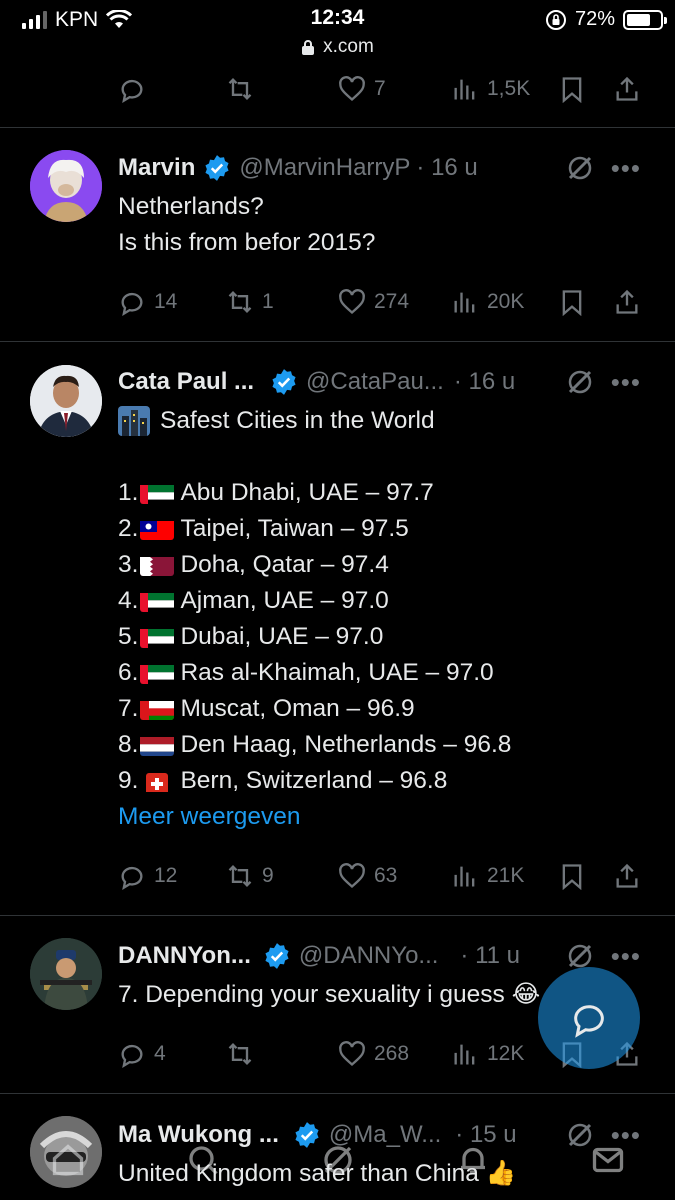 This screenshot has width=675, height=1200. What do you see at coordinates (268, 875) in the screenshot?
I see `retweet-count: 9` at bounding box center [268, 875].